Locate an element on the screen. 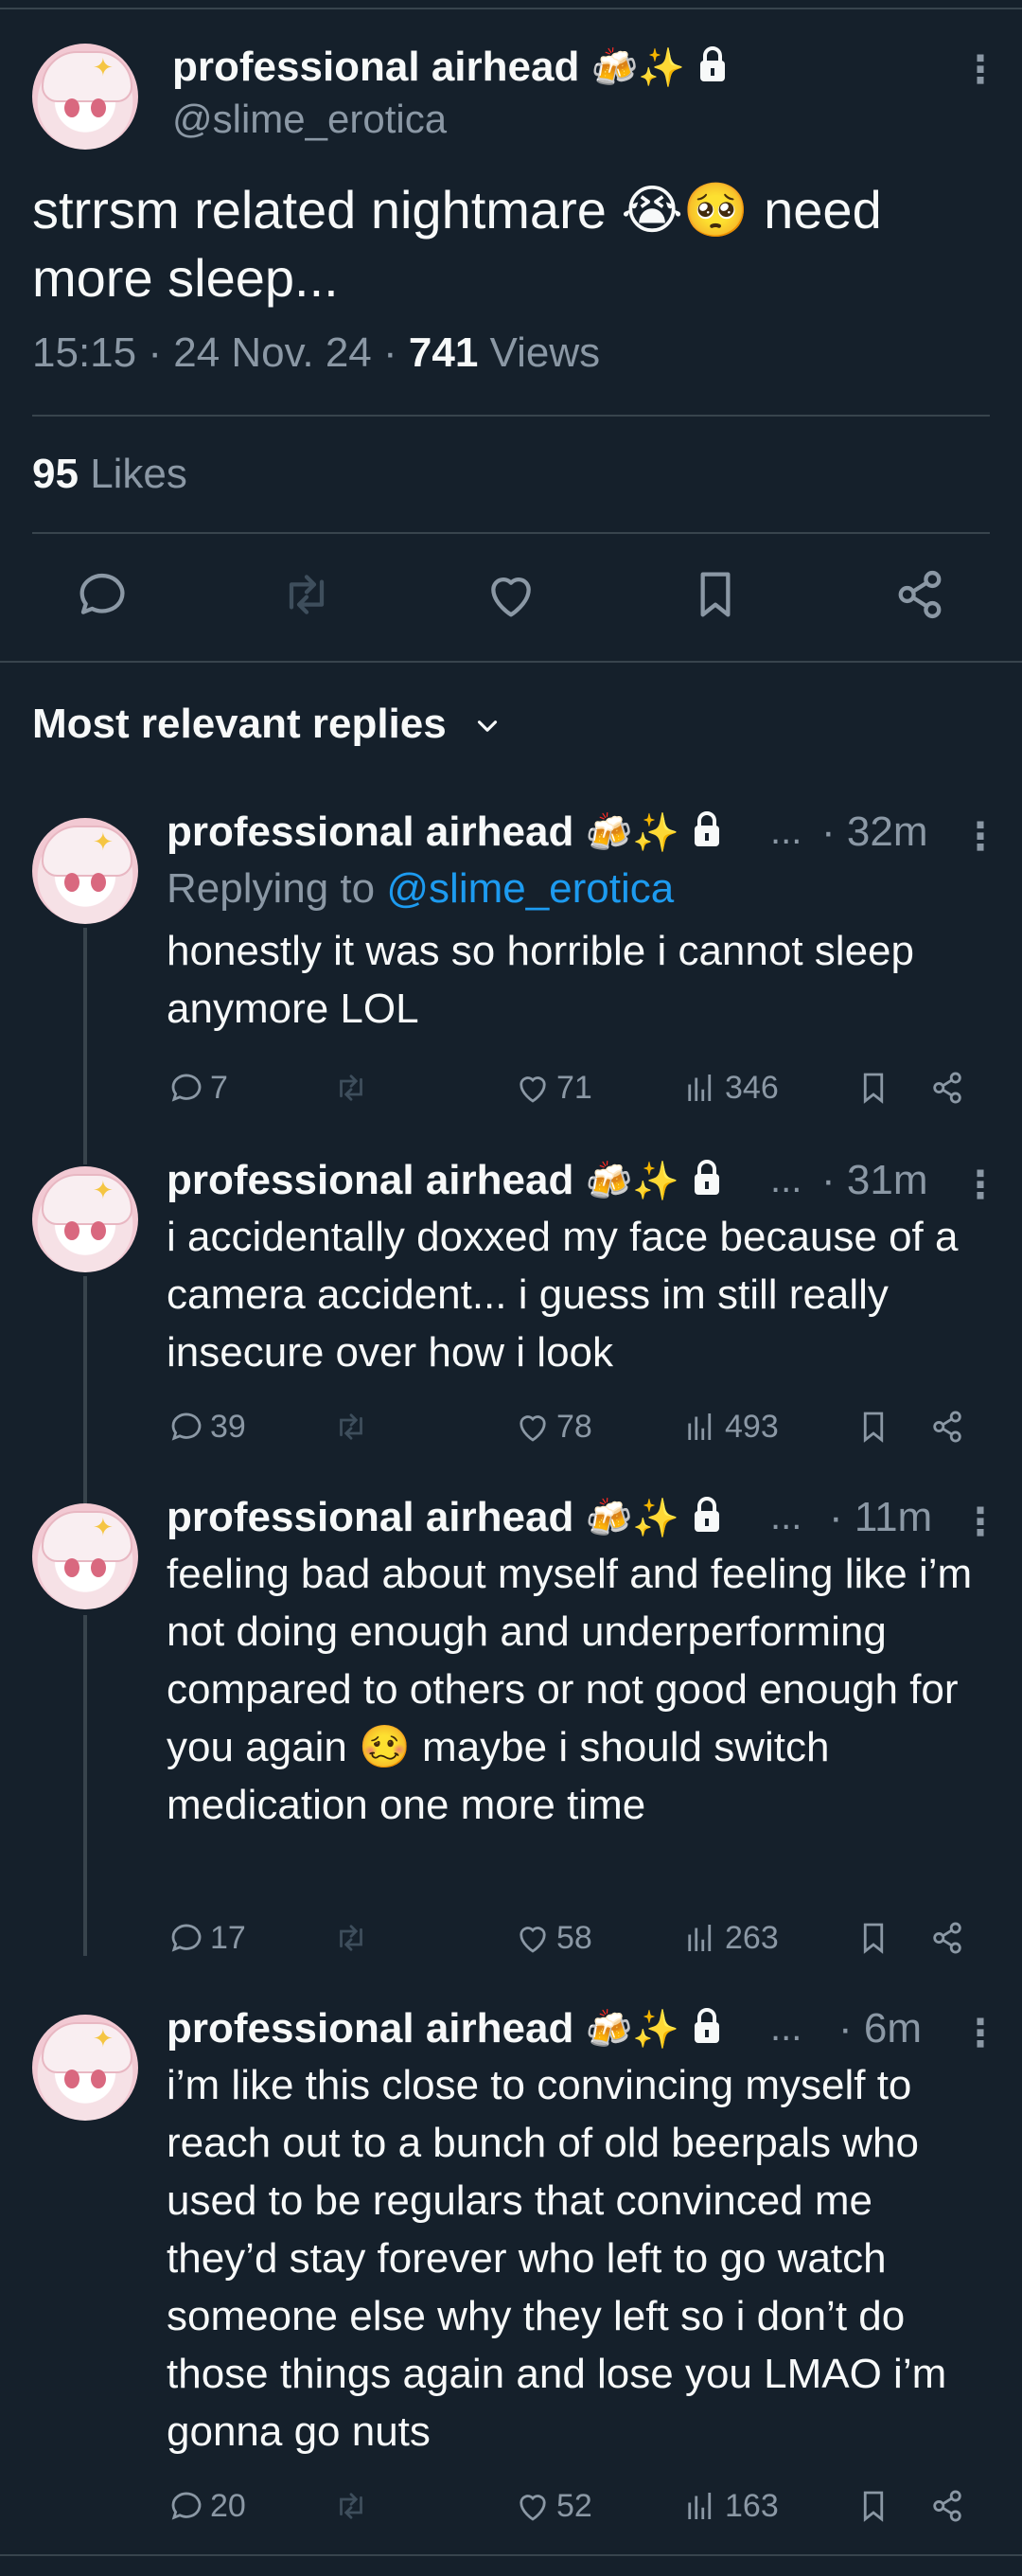 This screenshot has width=1022, height=2576. top-divider is located at coordinates (511, 8).